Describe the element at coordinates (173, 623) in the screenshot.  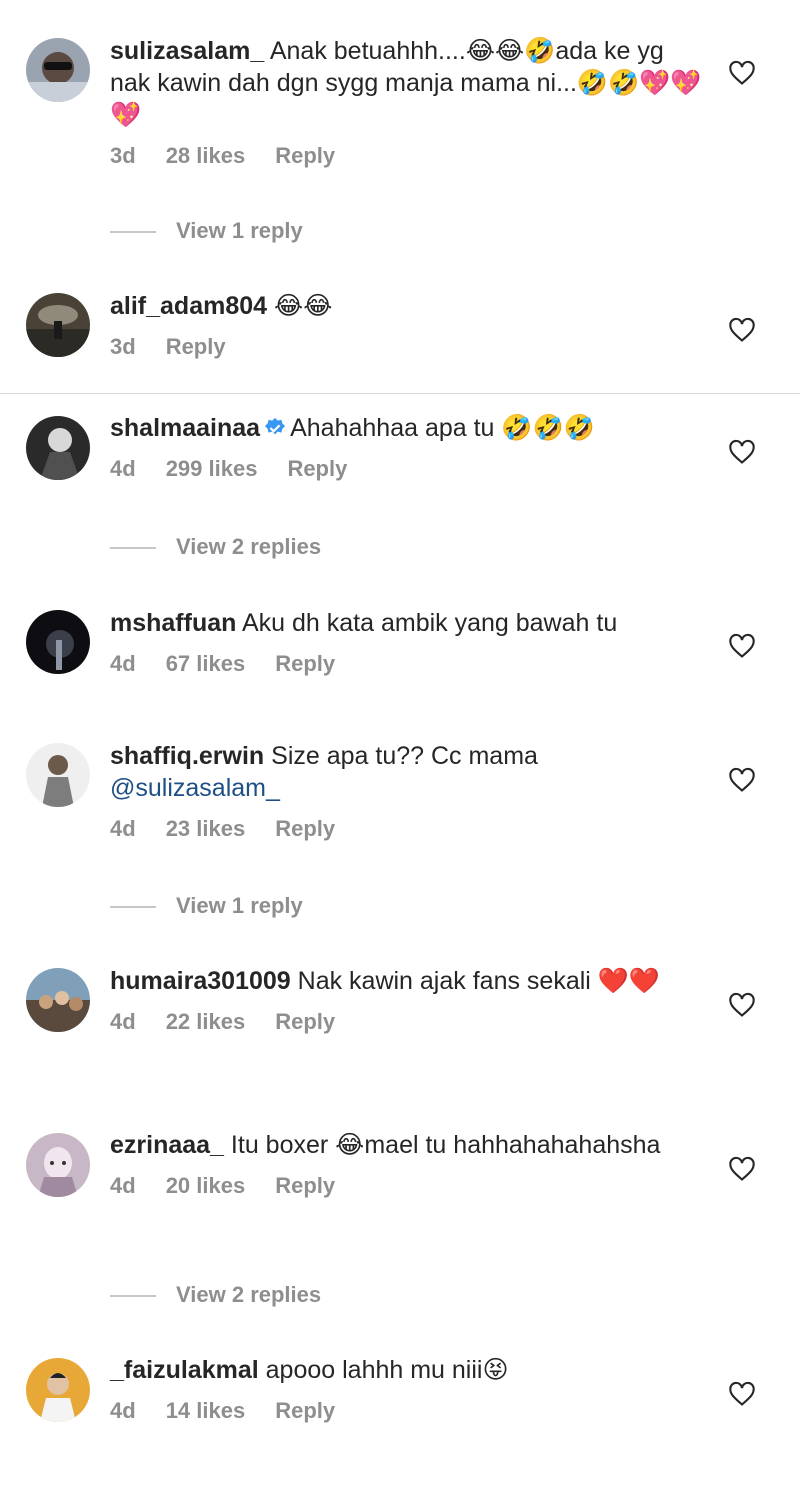
I see `comment-username: mshaffuan` at that location.